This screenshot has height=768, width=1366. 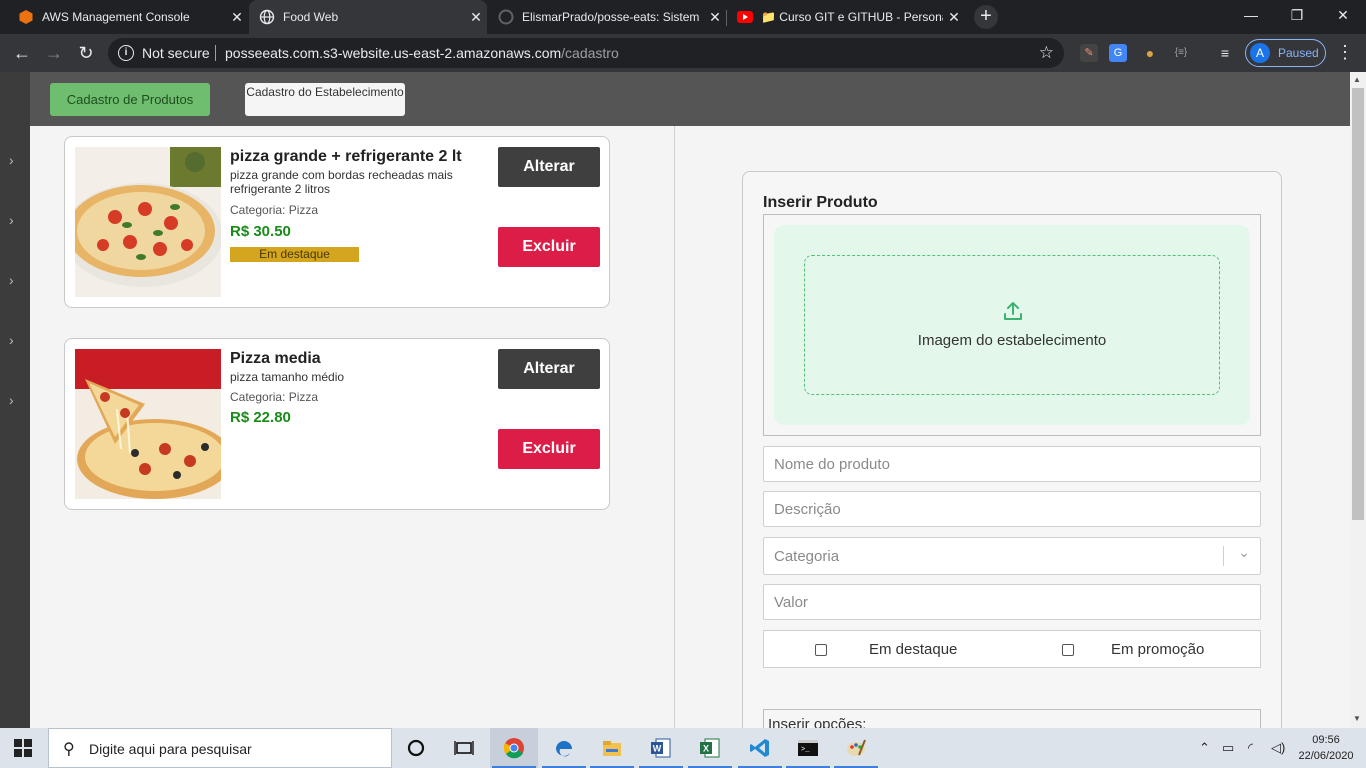 What do you see at coordinates (260, 417) in the screenshot?
I see `product-price: R$ 22.80` at bounding box center [260, 417].